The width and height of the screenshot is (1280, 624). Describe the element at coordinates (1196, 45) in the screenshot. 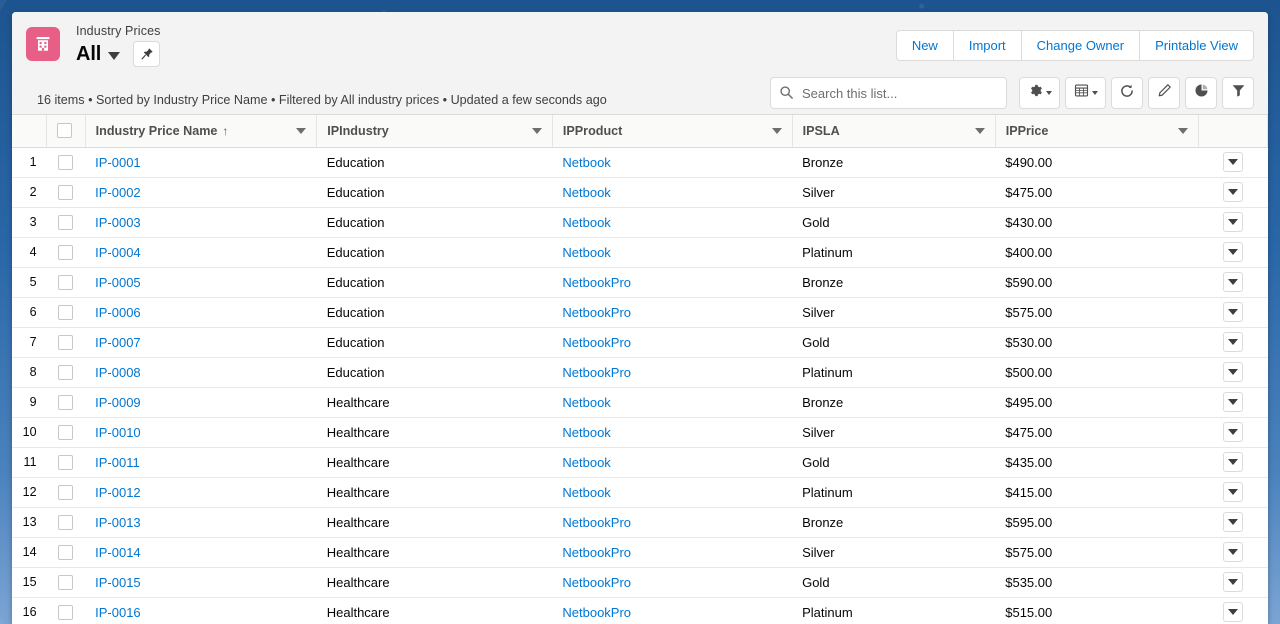

I see `printable-view-button: Printable View` at that location.